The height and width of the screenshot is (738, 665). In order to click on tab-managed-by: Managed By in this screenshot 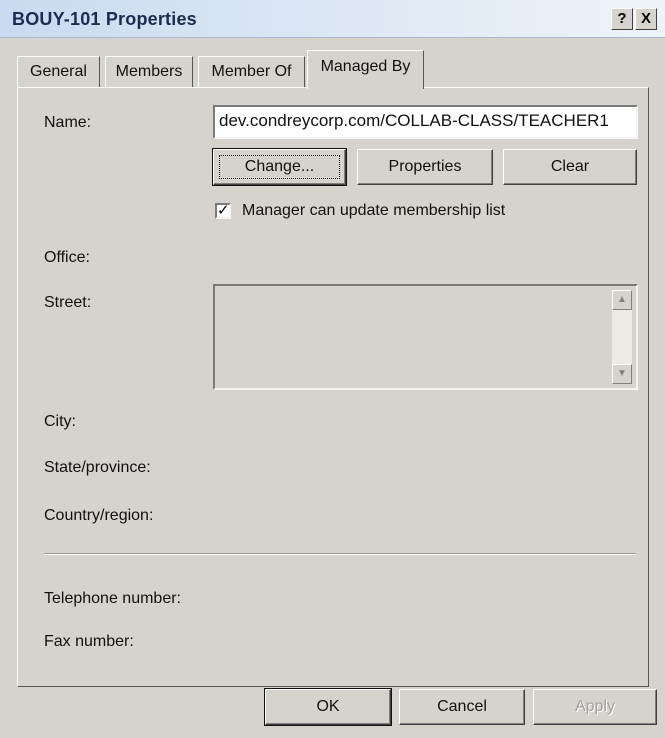, I will do `click(365, 69)`.